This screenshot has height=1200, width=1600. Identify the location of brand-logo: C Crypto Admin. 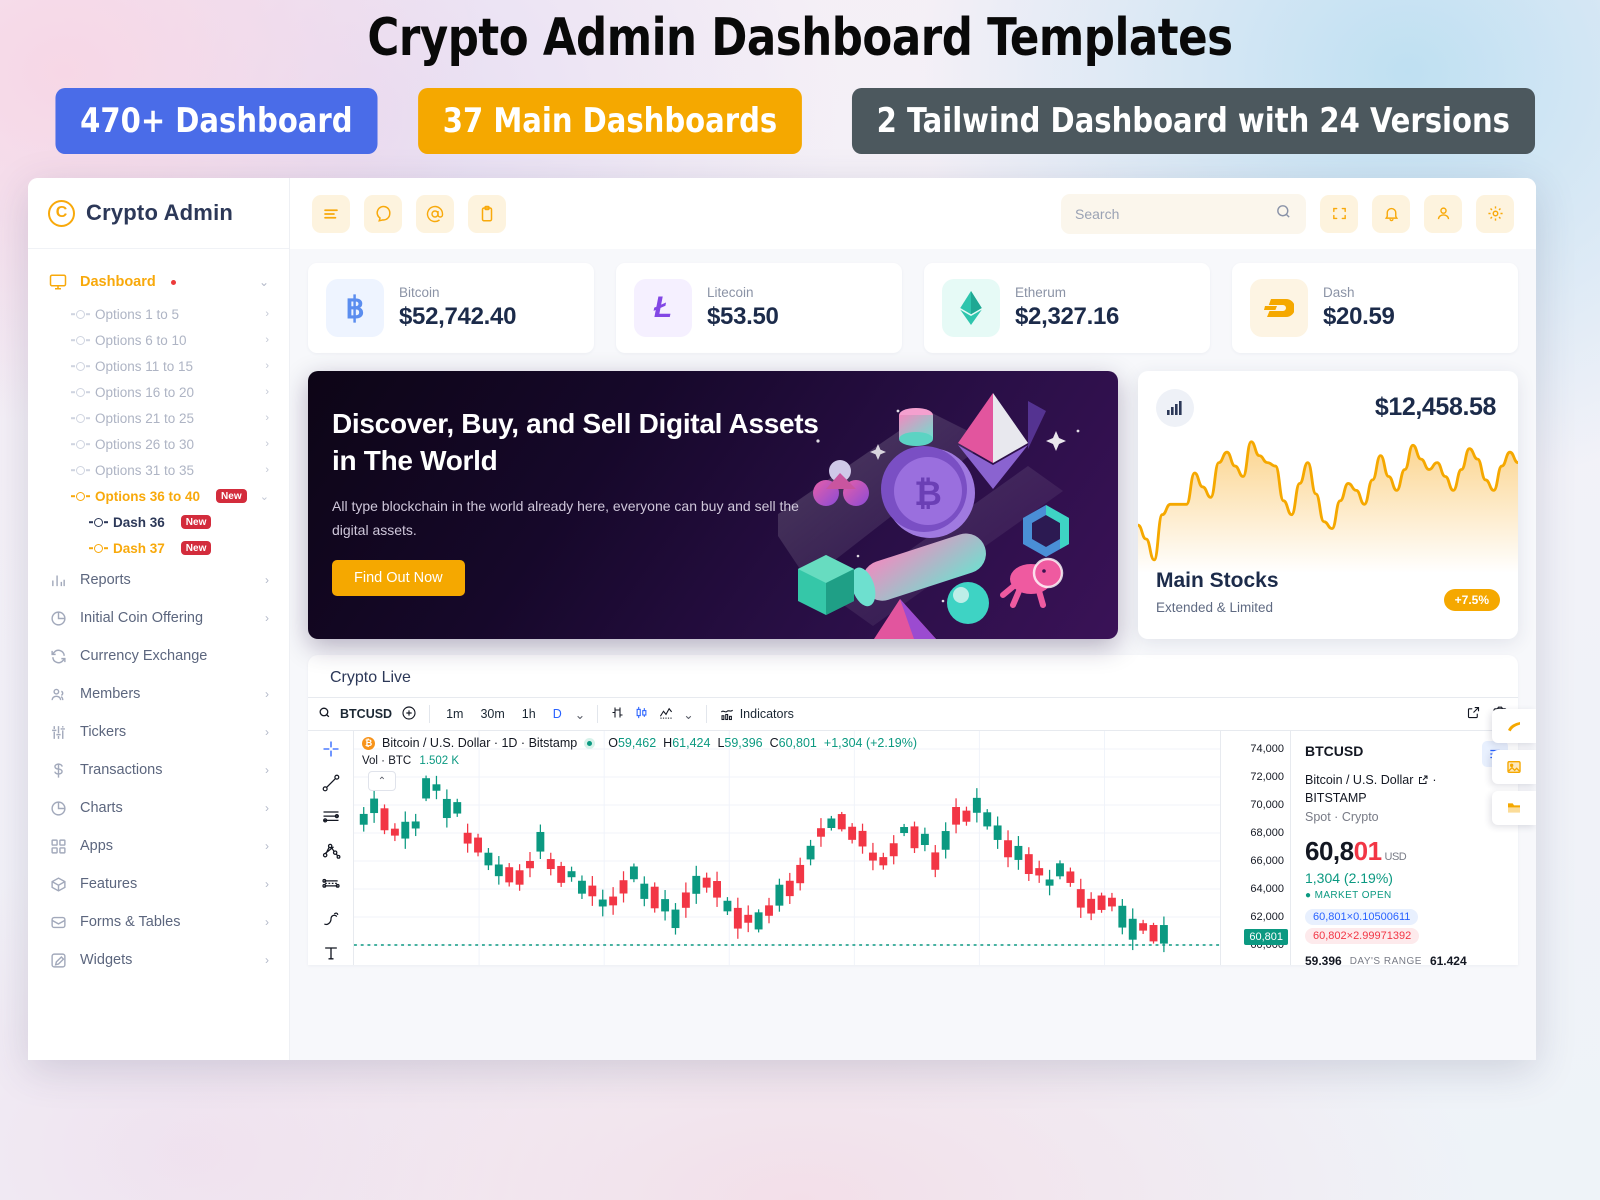
(158, 213).